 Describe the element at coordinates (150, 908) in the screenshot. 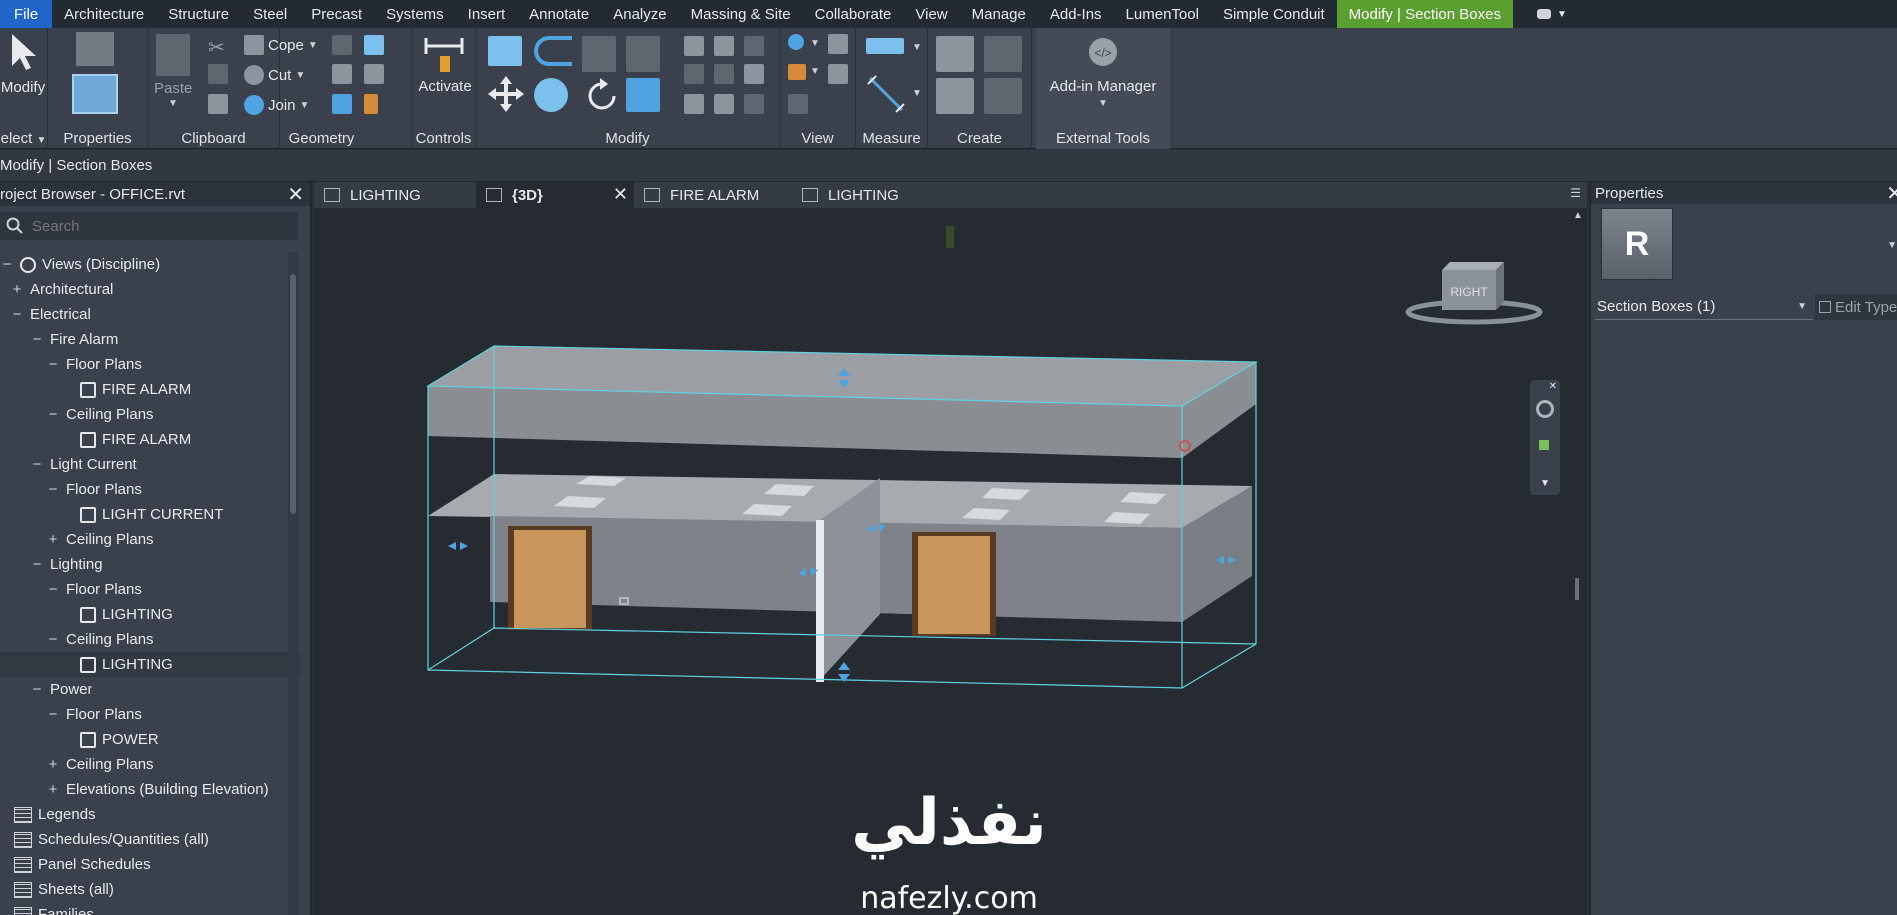

I see `tree-item: Families` at that location.